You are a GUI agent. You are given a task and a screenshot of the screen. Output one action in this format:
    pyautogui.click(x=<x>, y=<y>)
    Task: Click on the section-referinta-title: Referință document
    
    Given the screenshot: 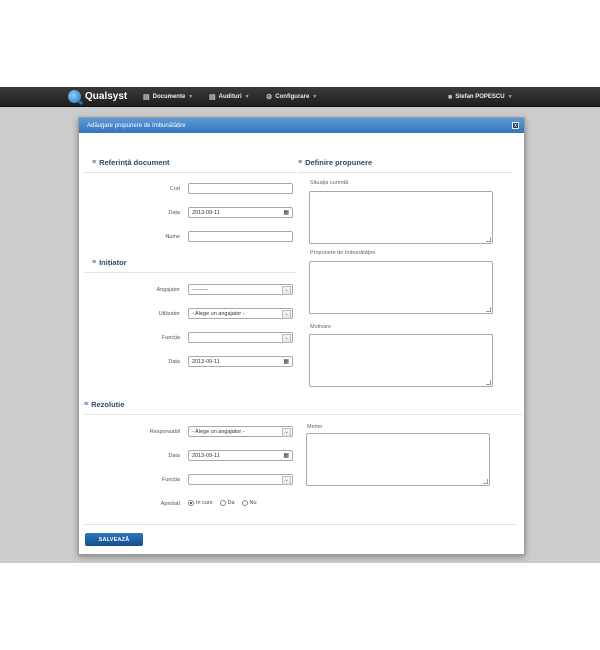 What is the action you would take?
    pyautogui.click(x=134, y=162)
    